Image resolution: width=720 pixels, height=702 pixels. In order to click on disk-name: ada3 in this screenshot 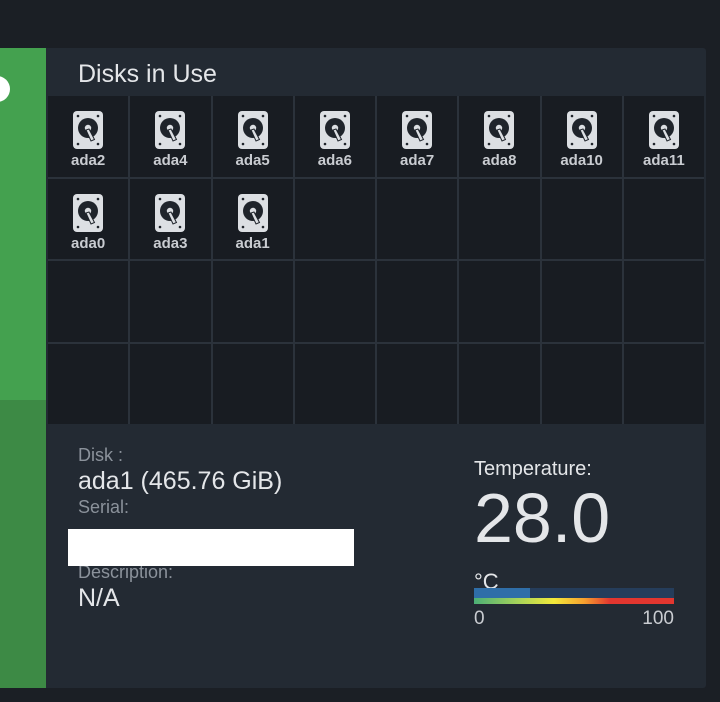, I will do `click(170, 243)`.